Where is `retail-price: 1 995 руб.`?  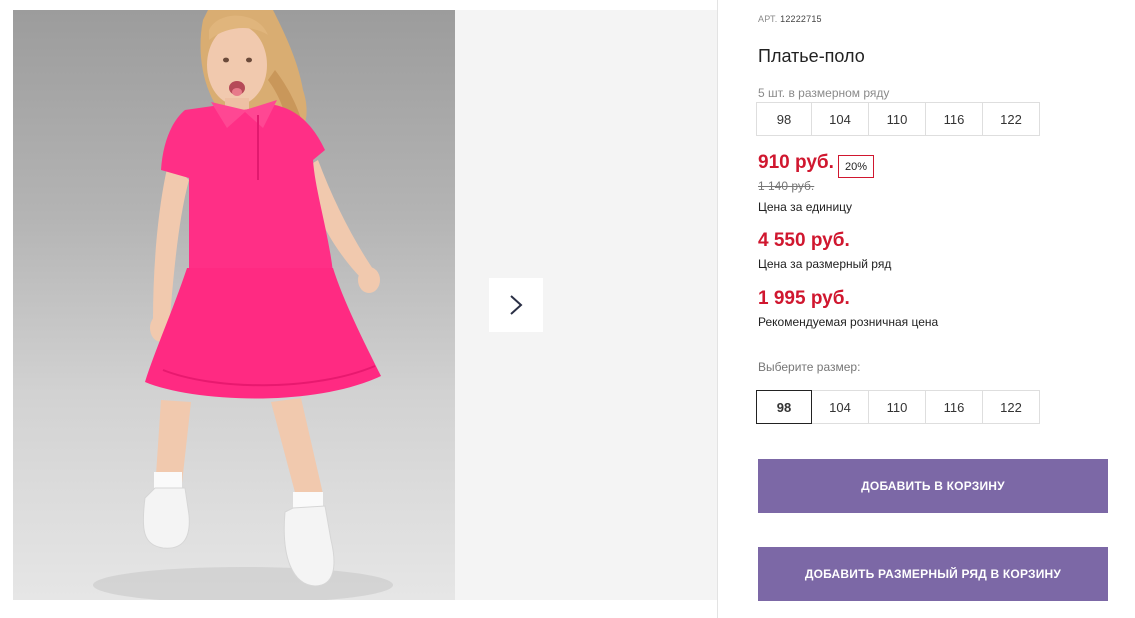 retail-price: 1 995 руб. is located at coordinates (804, 298).